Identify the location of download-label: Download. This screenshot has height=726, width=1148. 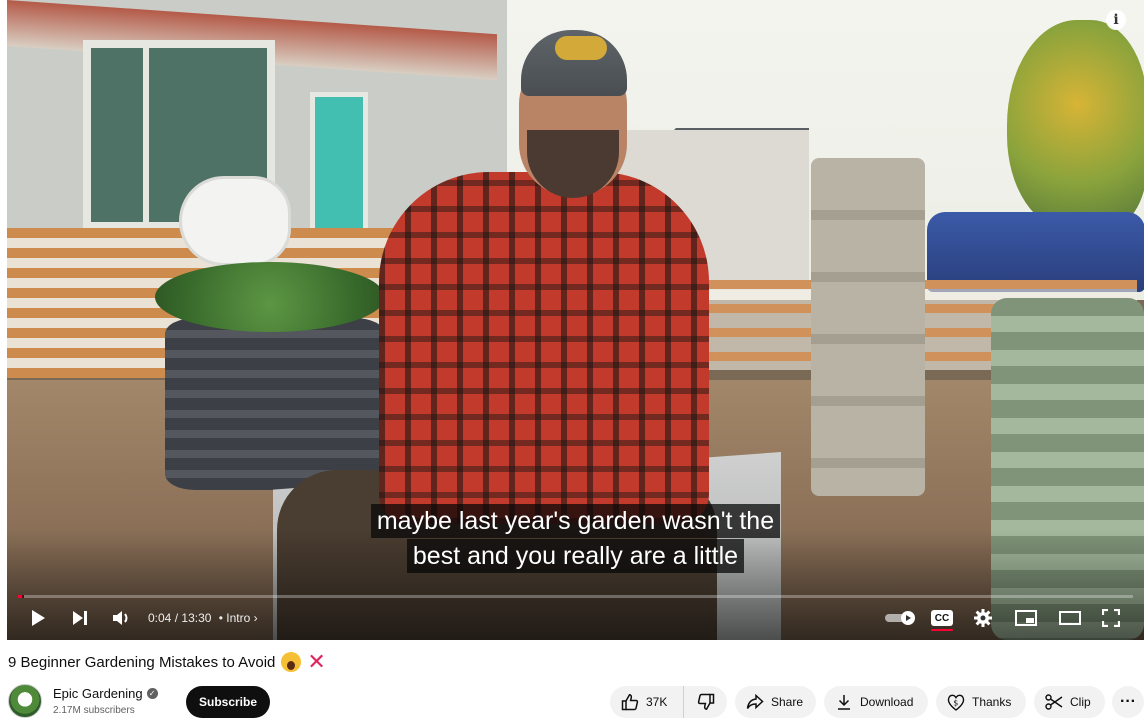
(887, 702).